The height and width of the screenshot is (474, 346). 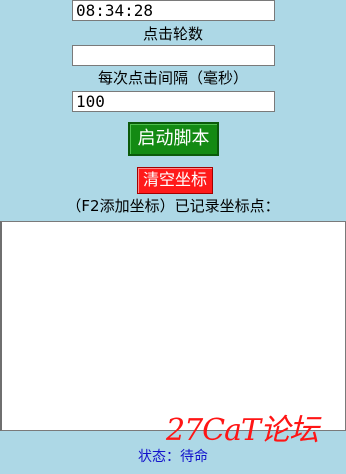 What do you see at coordinates (173, 457) in the screenshot?
I see `status-text: 状态：待命` at bounding box center [173, 457].